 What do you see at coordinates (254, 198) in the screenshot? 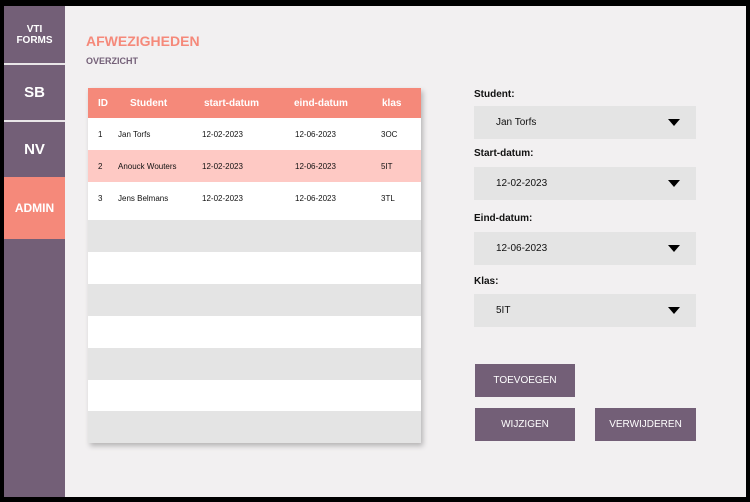
I see `table-row: 3 Jens Belmans 12-02-2023 12-06-2023 3TL` at bounding box center [254, 198].